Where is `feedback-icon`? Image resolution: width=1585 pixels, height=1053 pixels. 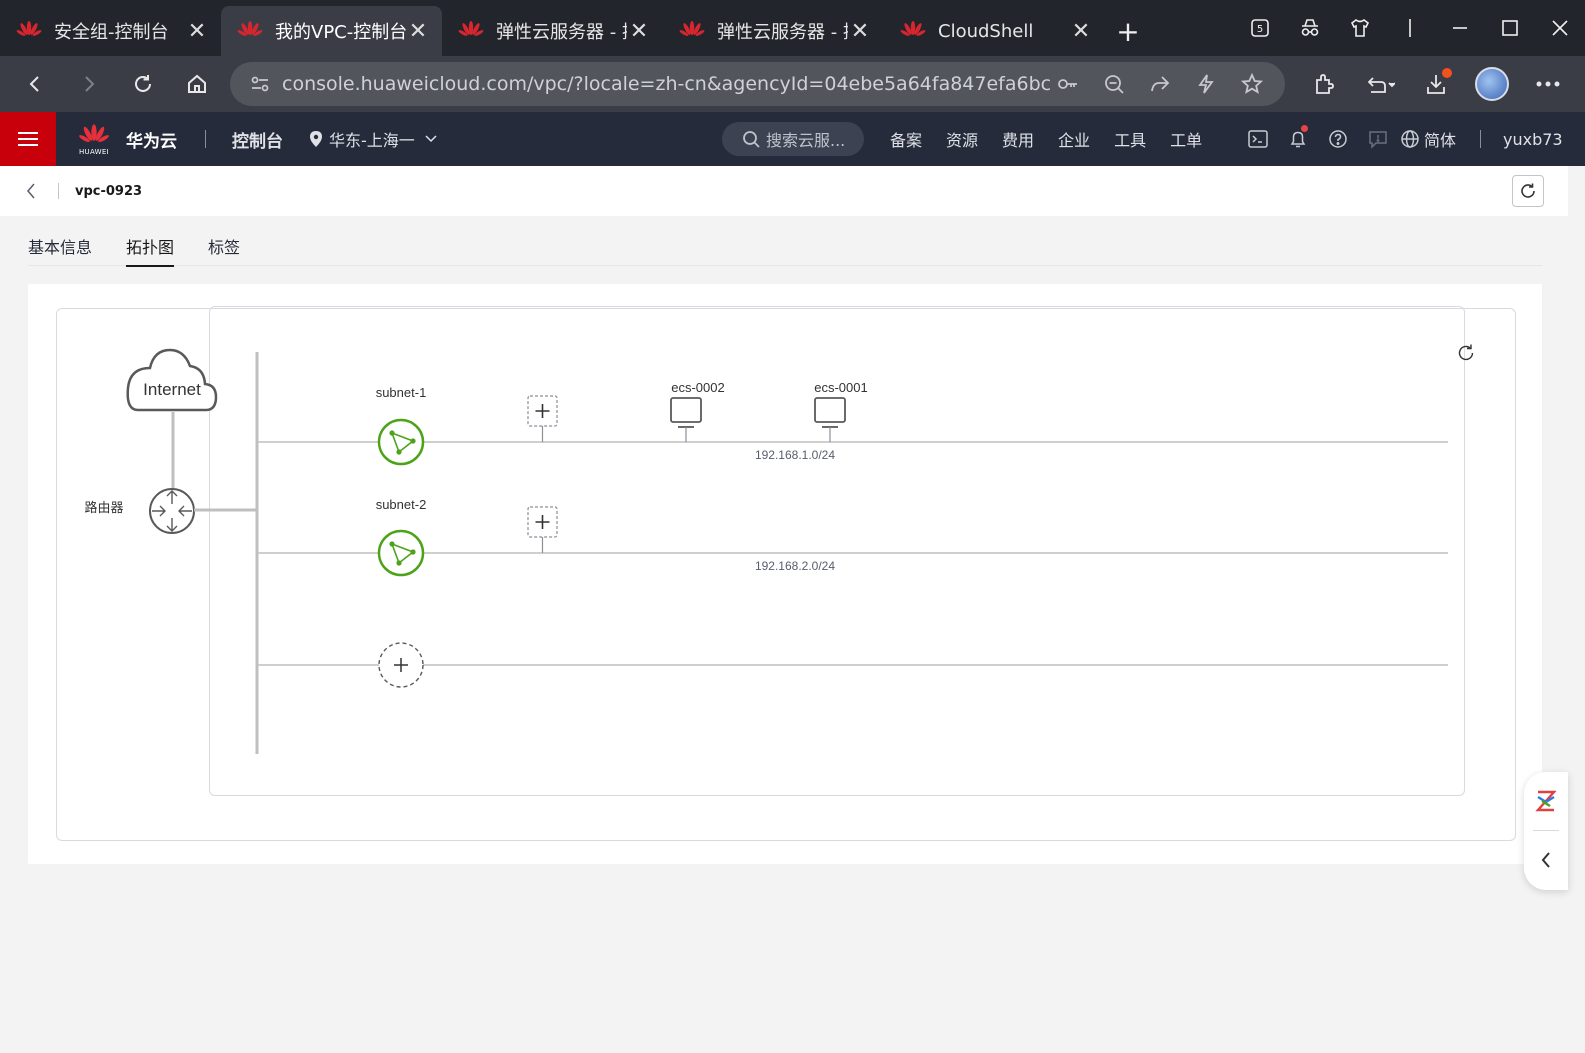
feedback-icon is located at coordinates (1378, 139).